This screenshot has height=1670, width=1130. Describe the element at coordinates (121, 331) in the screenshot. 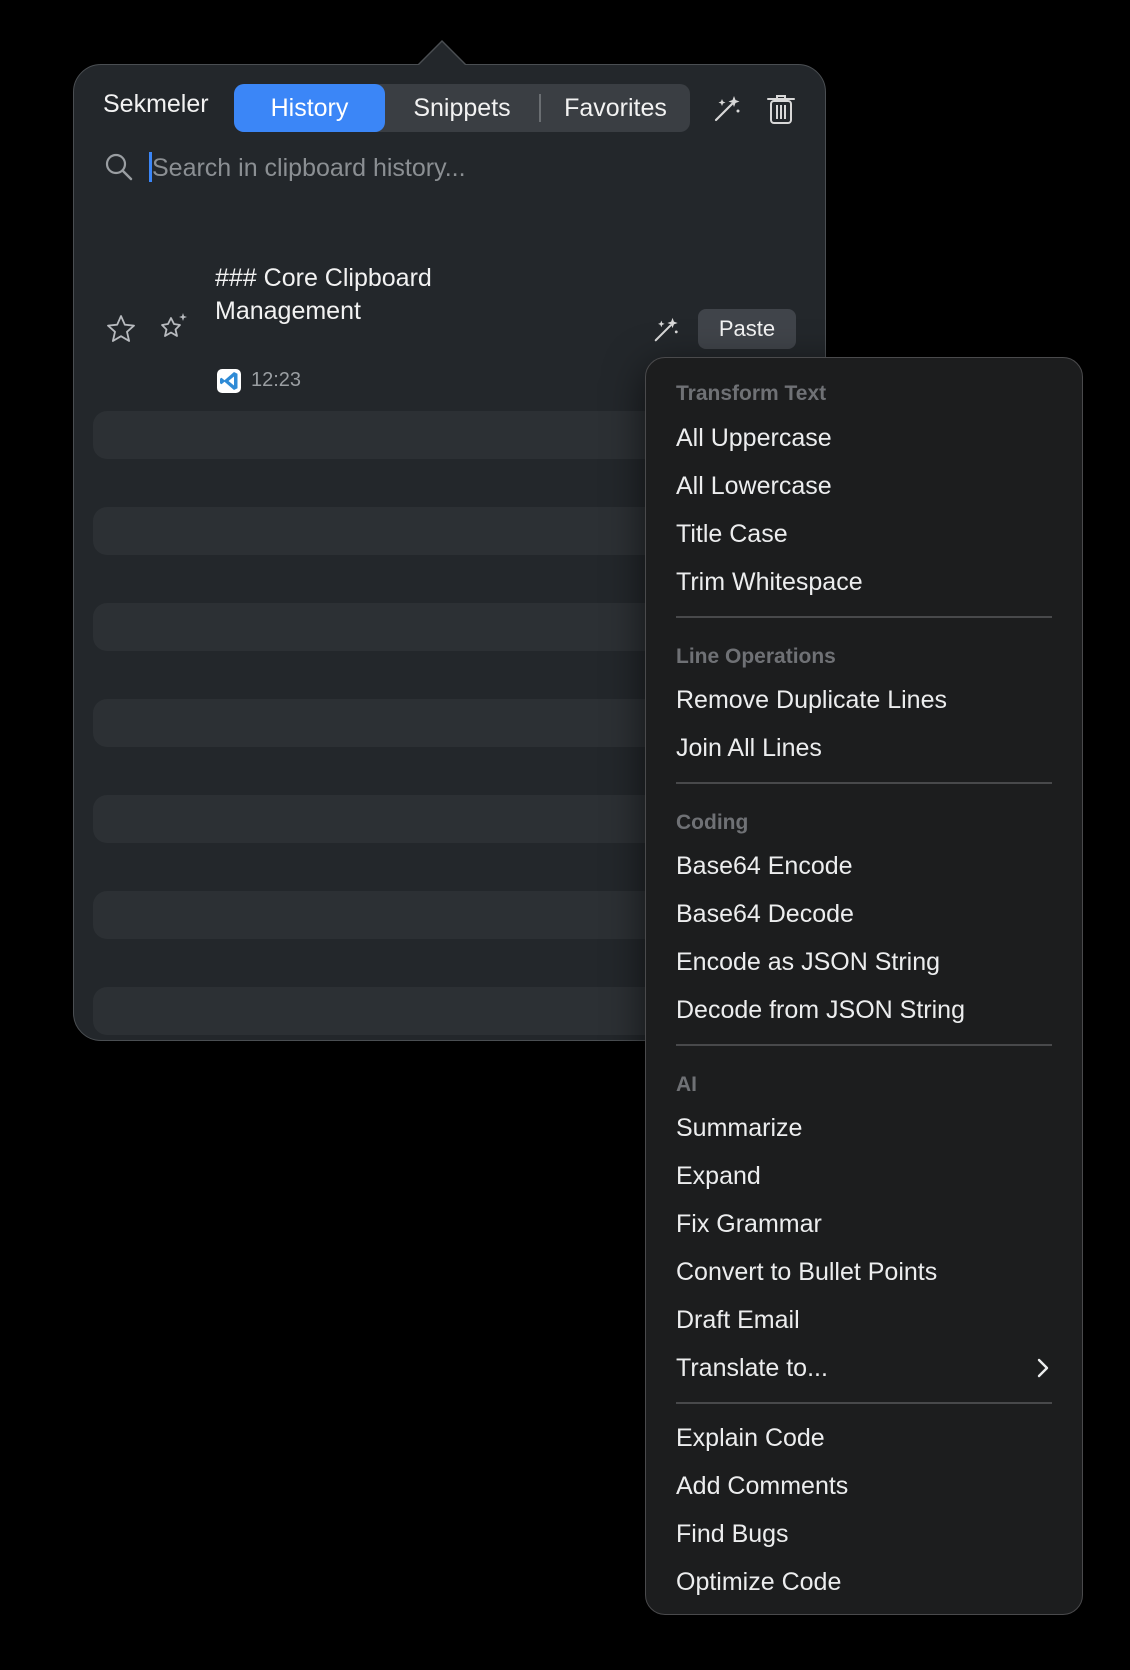

I see `favorite-star-icon` at that location.